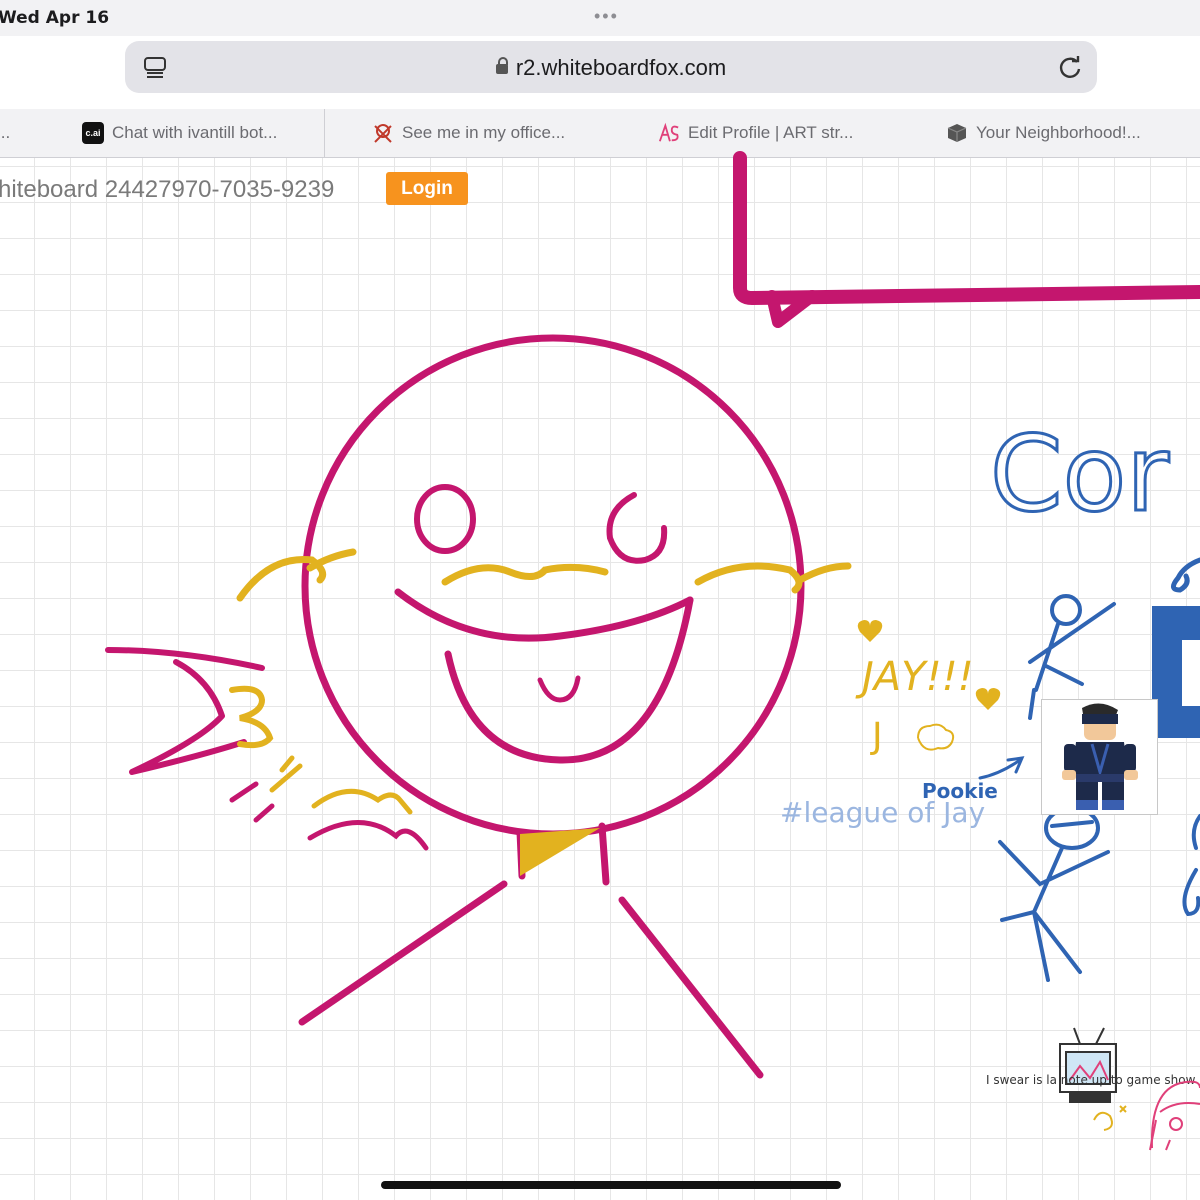  What do you see at coordinates (1088, 1065) in the screenshot?
I see `tv-doodle` at bounding box center [1088, 1065].